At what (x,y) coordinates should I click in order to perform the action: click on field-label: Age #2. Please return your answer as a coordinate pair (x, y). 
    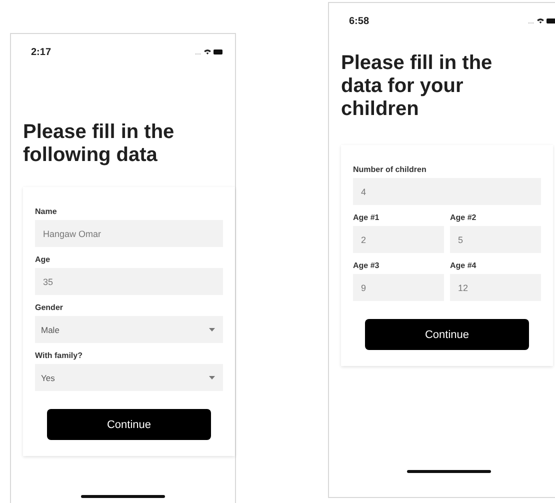
    Looking at the image, I should click on (464, 217).